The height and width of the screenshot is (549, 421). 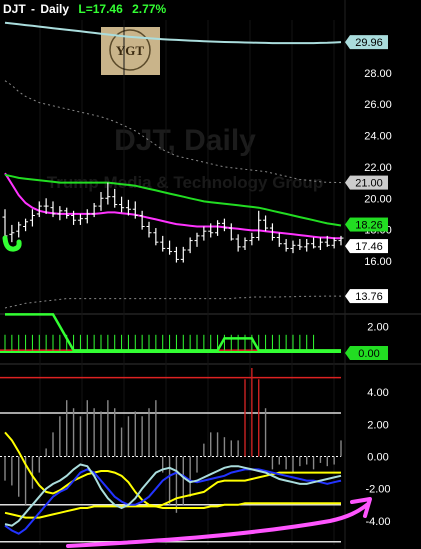 What do you see at coordinates (377, 327) in the screenshot?
I see `osc-tick: 2.00` at bounding box center [377, 327].